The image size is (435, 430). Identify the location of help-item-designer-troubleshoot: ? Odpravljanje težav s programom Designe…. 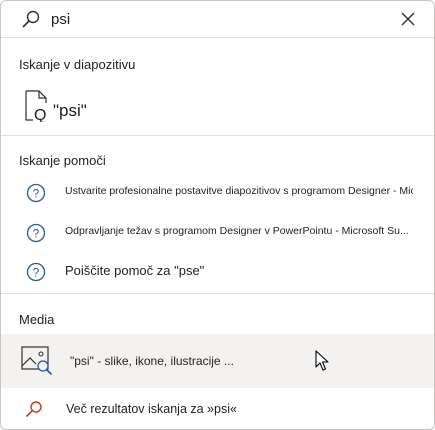
(217, 233).